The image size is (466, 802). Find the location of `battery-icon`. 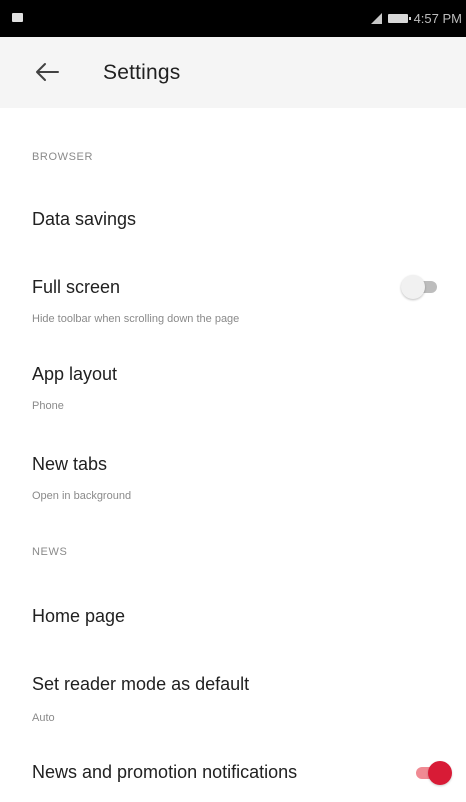

battery-icon is located at coordinates (399, 18).